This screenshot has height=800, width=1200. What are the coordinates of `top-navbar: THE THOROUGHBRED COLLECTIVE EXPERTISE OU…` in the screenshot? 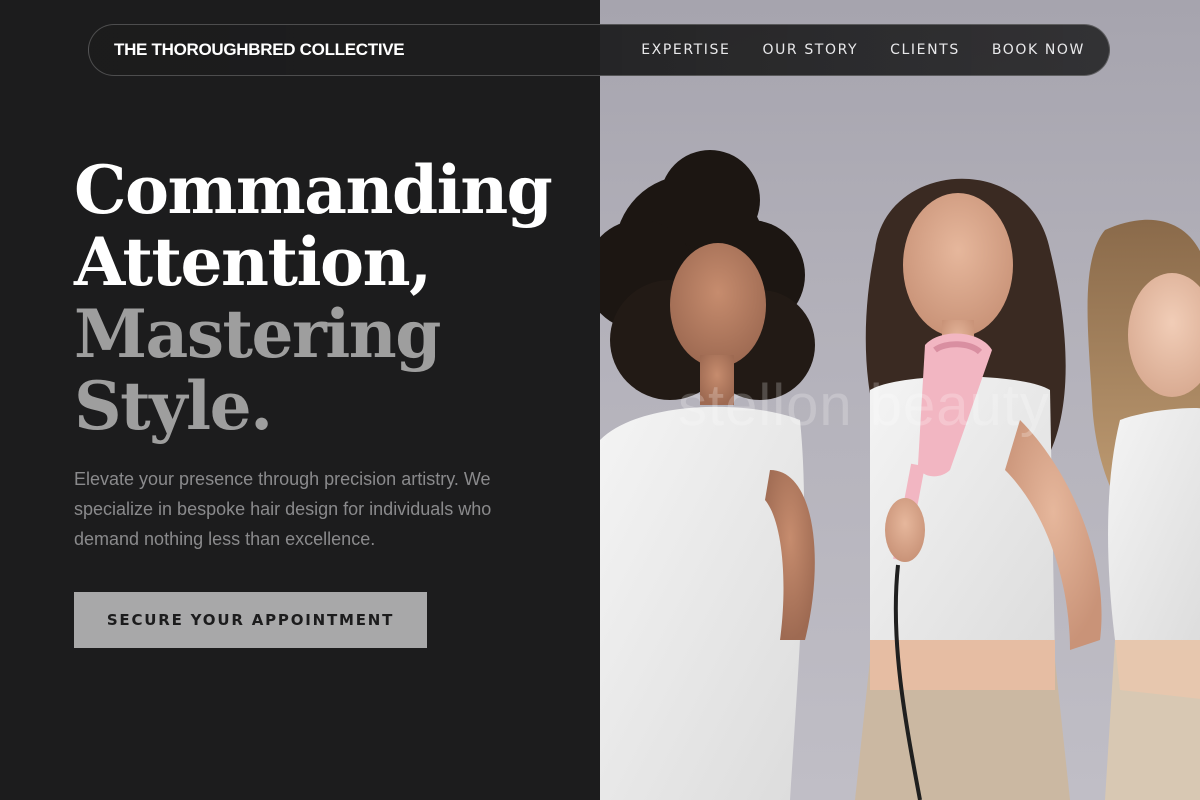 It's located at (599, 50).